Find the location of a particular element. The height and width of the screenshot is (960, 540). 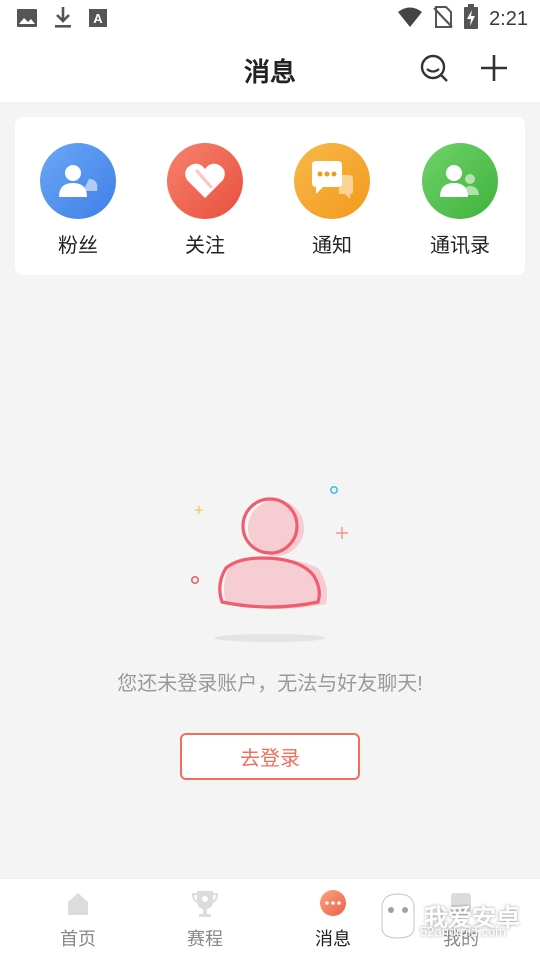

wifi-icon is located at coordinates (410, 19).